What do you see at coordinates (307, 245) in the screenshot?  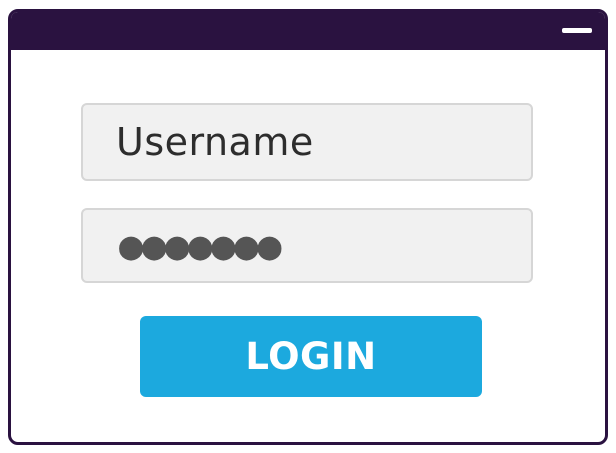 I see `password-field: ●●●●●●●` at bounding box center [307, 245].